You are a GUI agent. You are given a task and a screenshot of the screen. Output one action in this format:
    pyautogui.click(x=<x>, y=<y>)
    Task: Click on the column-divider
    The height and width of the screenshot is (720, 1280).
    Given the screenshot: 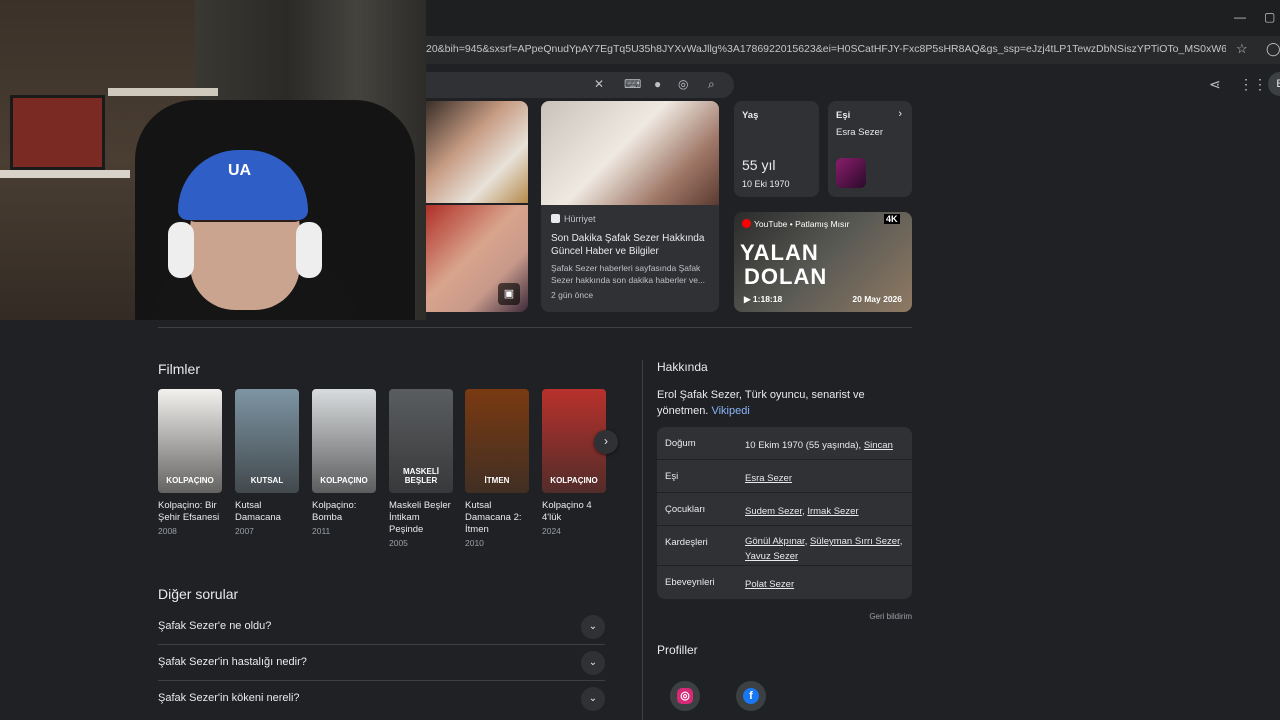 What is the action you would take?
    pyautogui.click(x=642, y=540)
    